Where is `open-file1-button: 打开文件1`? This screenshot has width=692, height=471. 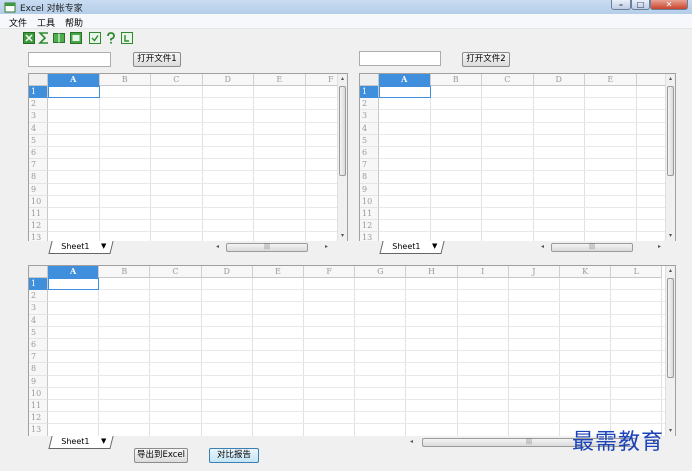 open-file1-button: 打开文件1 is located at coordinates (157, 59).